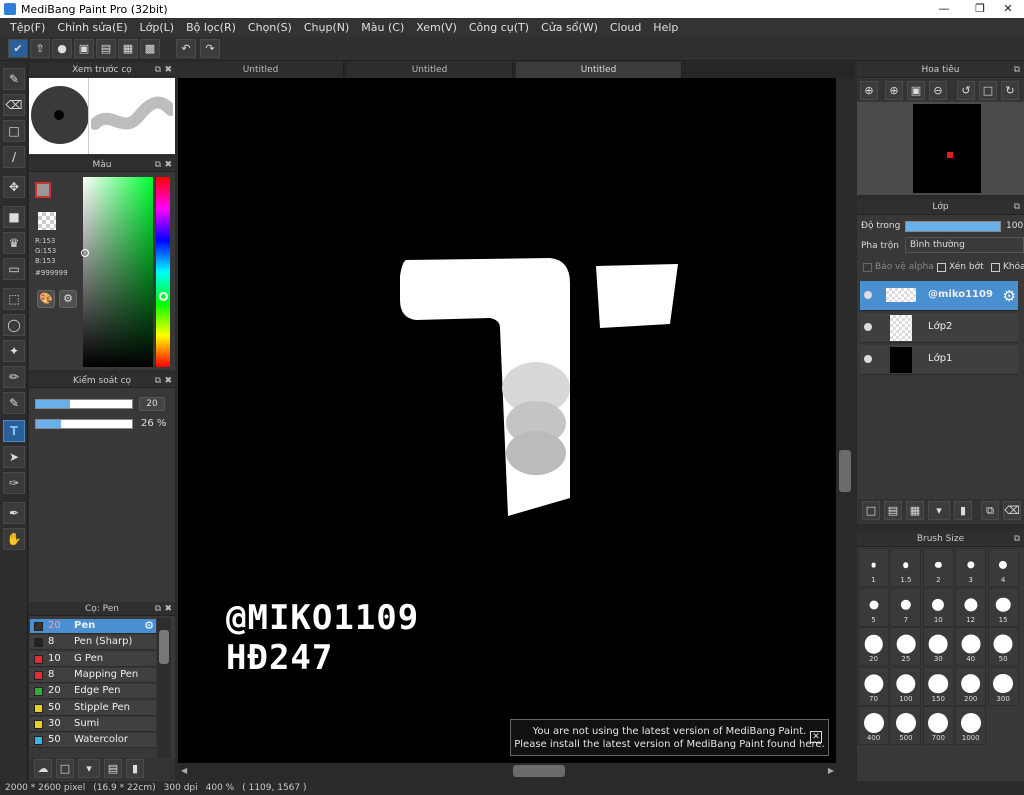 The height and width of the screenshot is (795, 1024). I want to click on add-layer-menu-icon: ▾, so click(939, 510).